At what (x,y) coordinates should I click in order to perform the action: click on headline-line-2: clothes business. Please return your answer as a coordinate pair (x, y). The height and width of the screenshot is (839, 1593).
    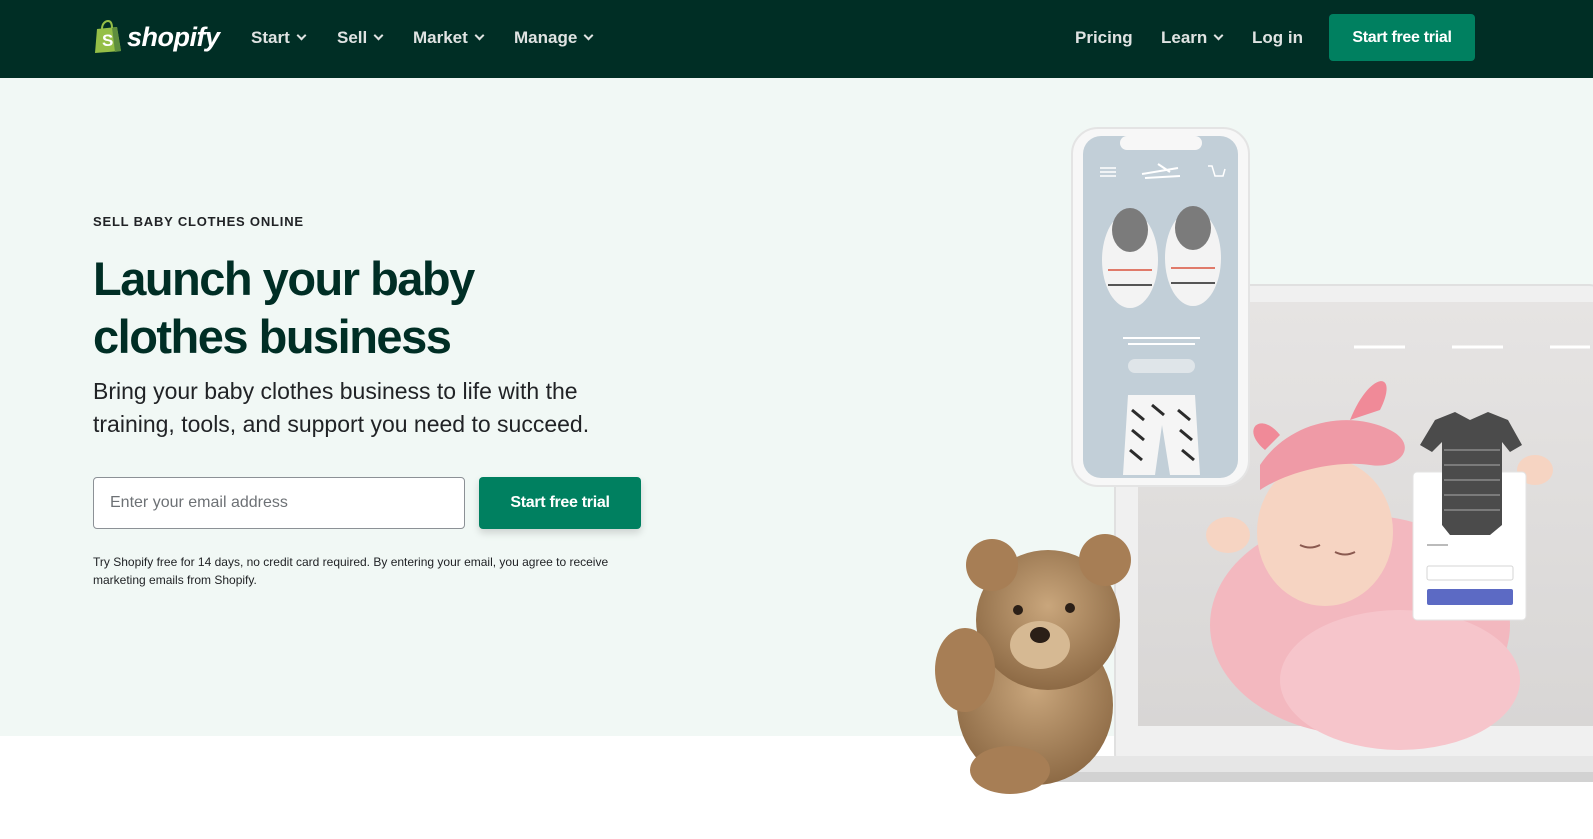
    Looking at the image, I should click on (272, 336).